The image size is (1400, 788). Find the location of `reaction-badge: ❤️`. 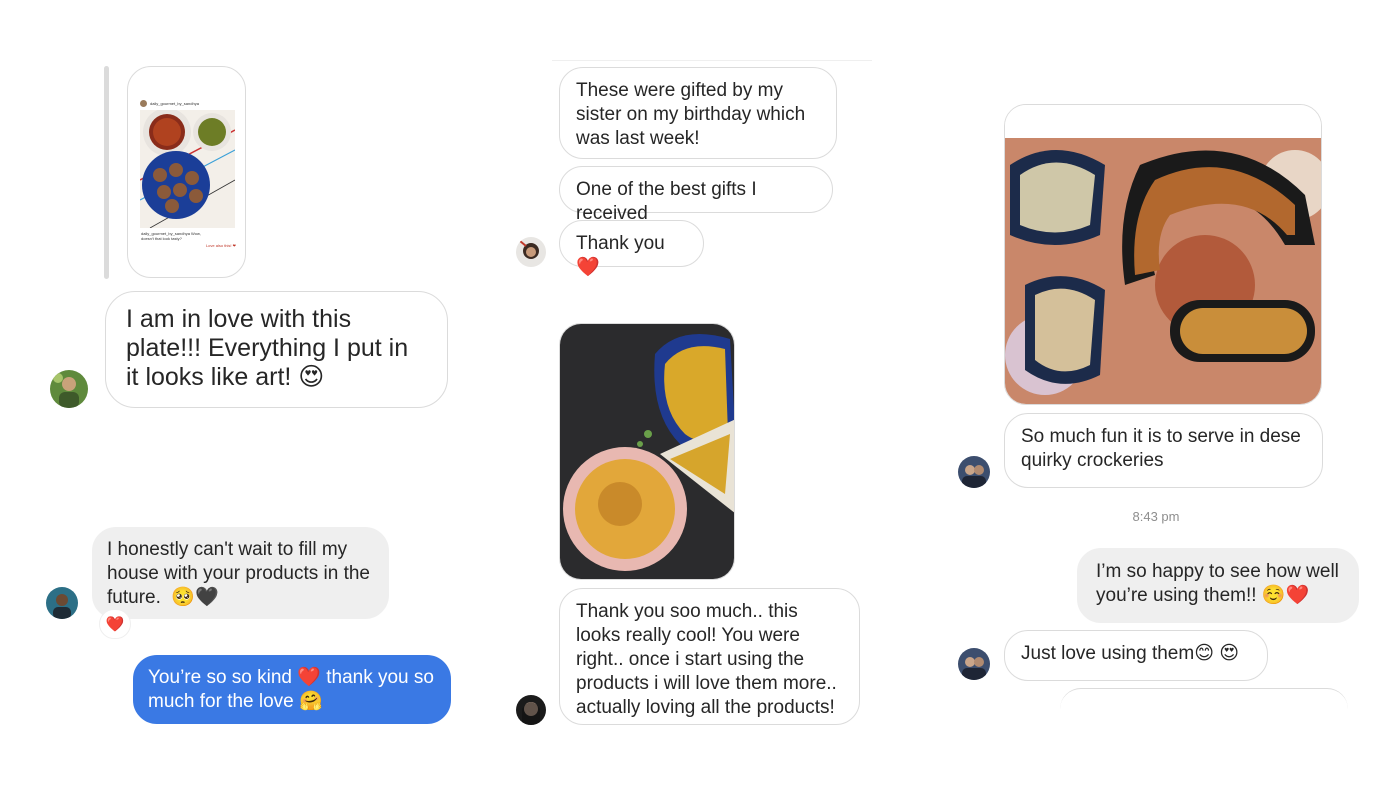

reaction-badge: ❤️ is located at coordinates (115, 624).